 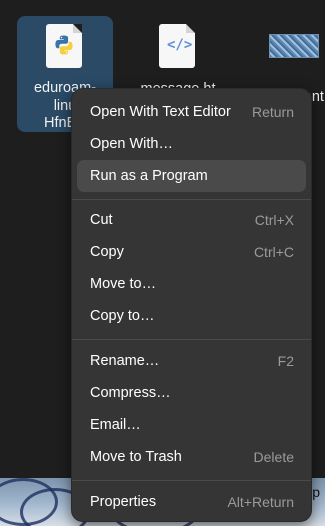 I want to click on menu-item-label: Copy, so click(x=107, y=252).